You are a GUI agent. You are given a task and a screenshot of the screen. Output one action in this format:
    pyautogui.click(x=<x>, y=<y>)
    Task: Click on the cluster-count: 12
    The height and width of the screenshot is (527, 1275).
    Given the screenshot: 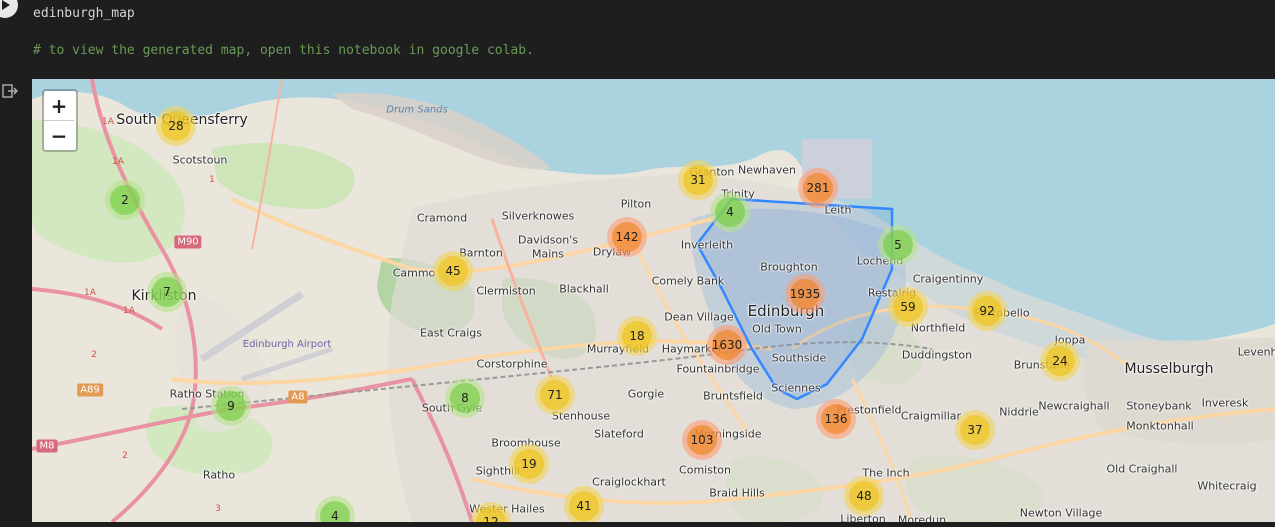 What is the action you would take?
    pyautogui.click(x=491, y=514)
    